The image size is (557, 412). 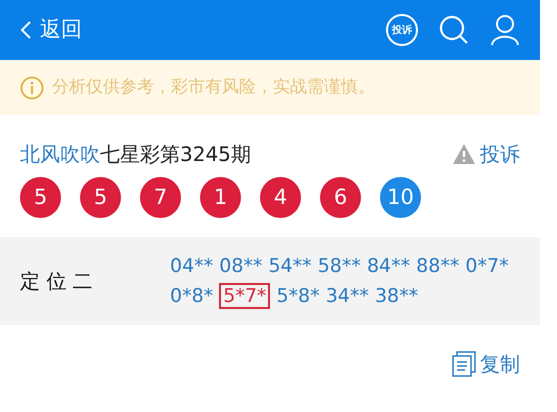 I want to click on prediction-code: 0*7*, so click(x=487, y=266).